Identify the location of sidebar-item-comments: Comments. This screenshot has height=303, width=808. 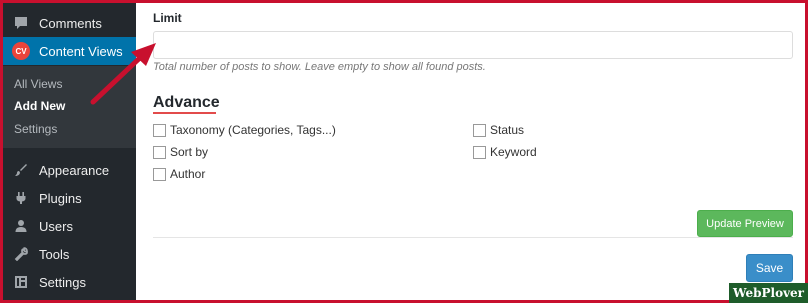
(69, 23).